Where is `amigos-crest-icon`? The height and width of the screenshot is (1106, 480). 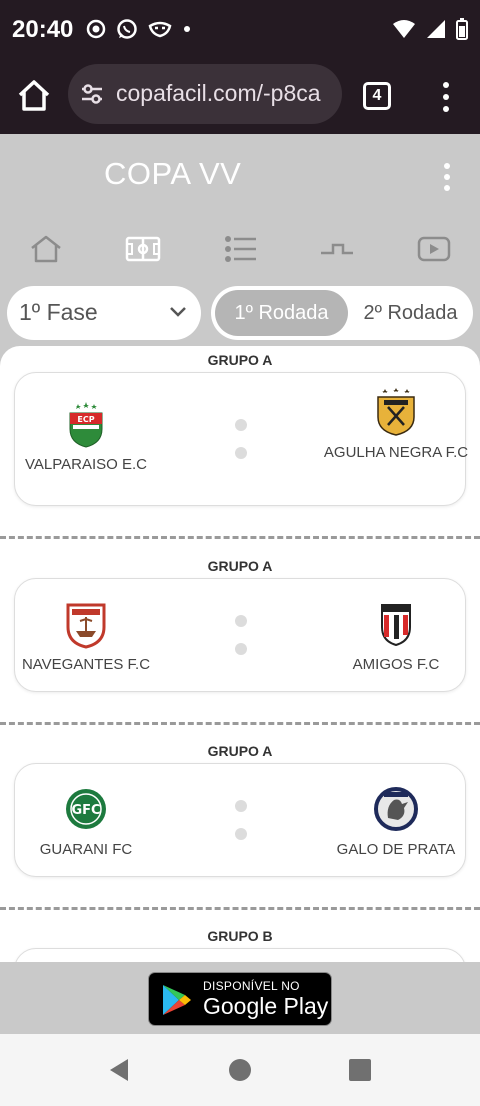 amigos-crest-icon is located at coordinates (396, 625).